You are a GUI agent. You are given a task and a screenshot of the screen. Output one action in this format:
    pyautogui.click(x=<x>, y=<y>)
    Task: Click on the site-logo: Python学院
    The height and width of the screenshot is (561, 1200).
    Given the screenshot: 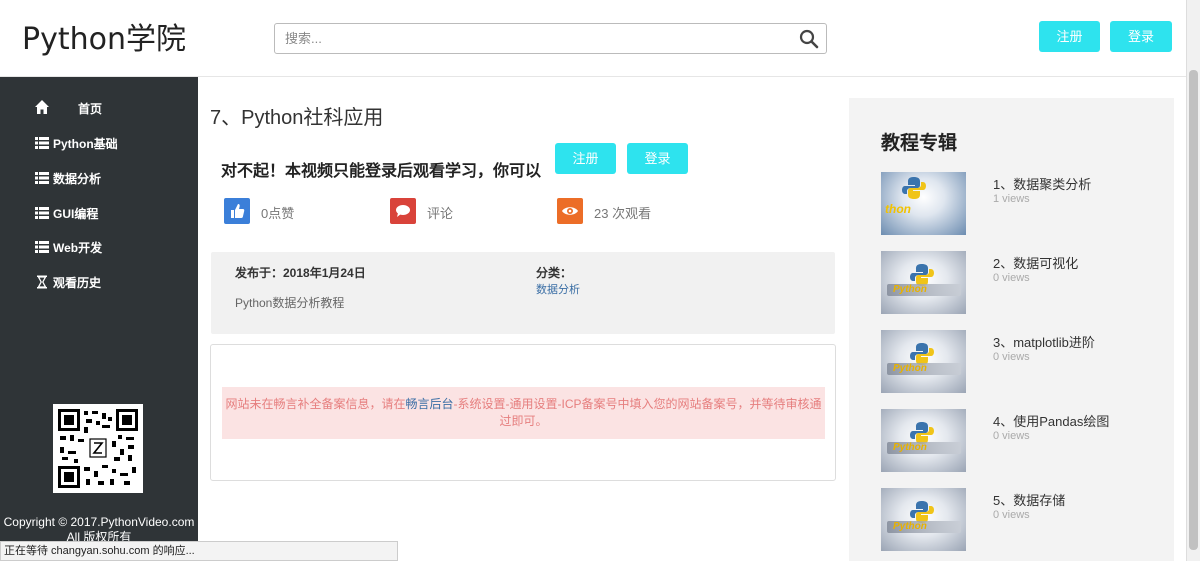 What is the action you would take?
    pyautogui.click(x=104, y=40)
    